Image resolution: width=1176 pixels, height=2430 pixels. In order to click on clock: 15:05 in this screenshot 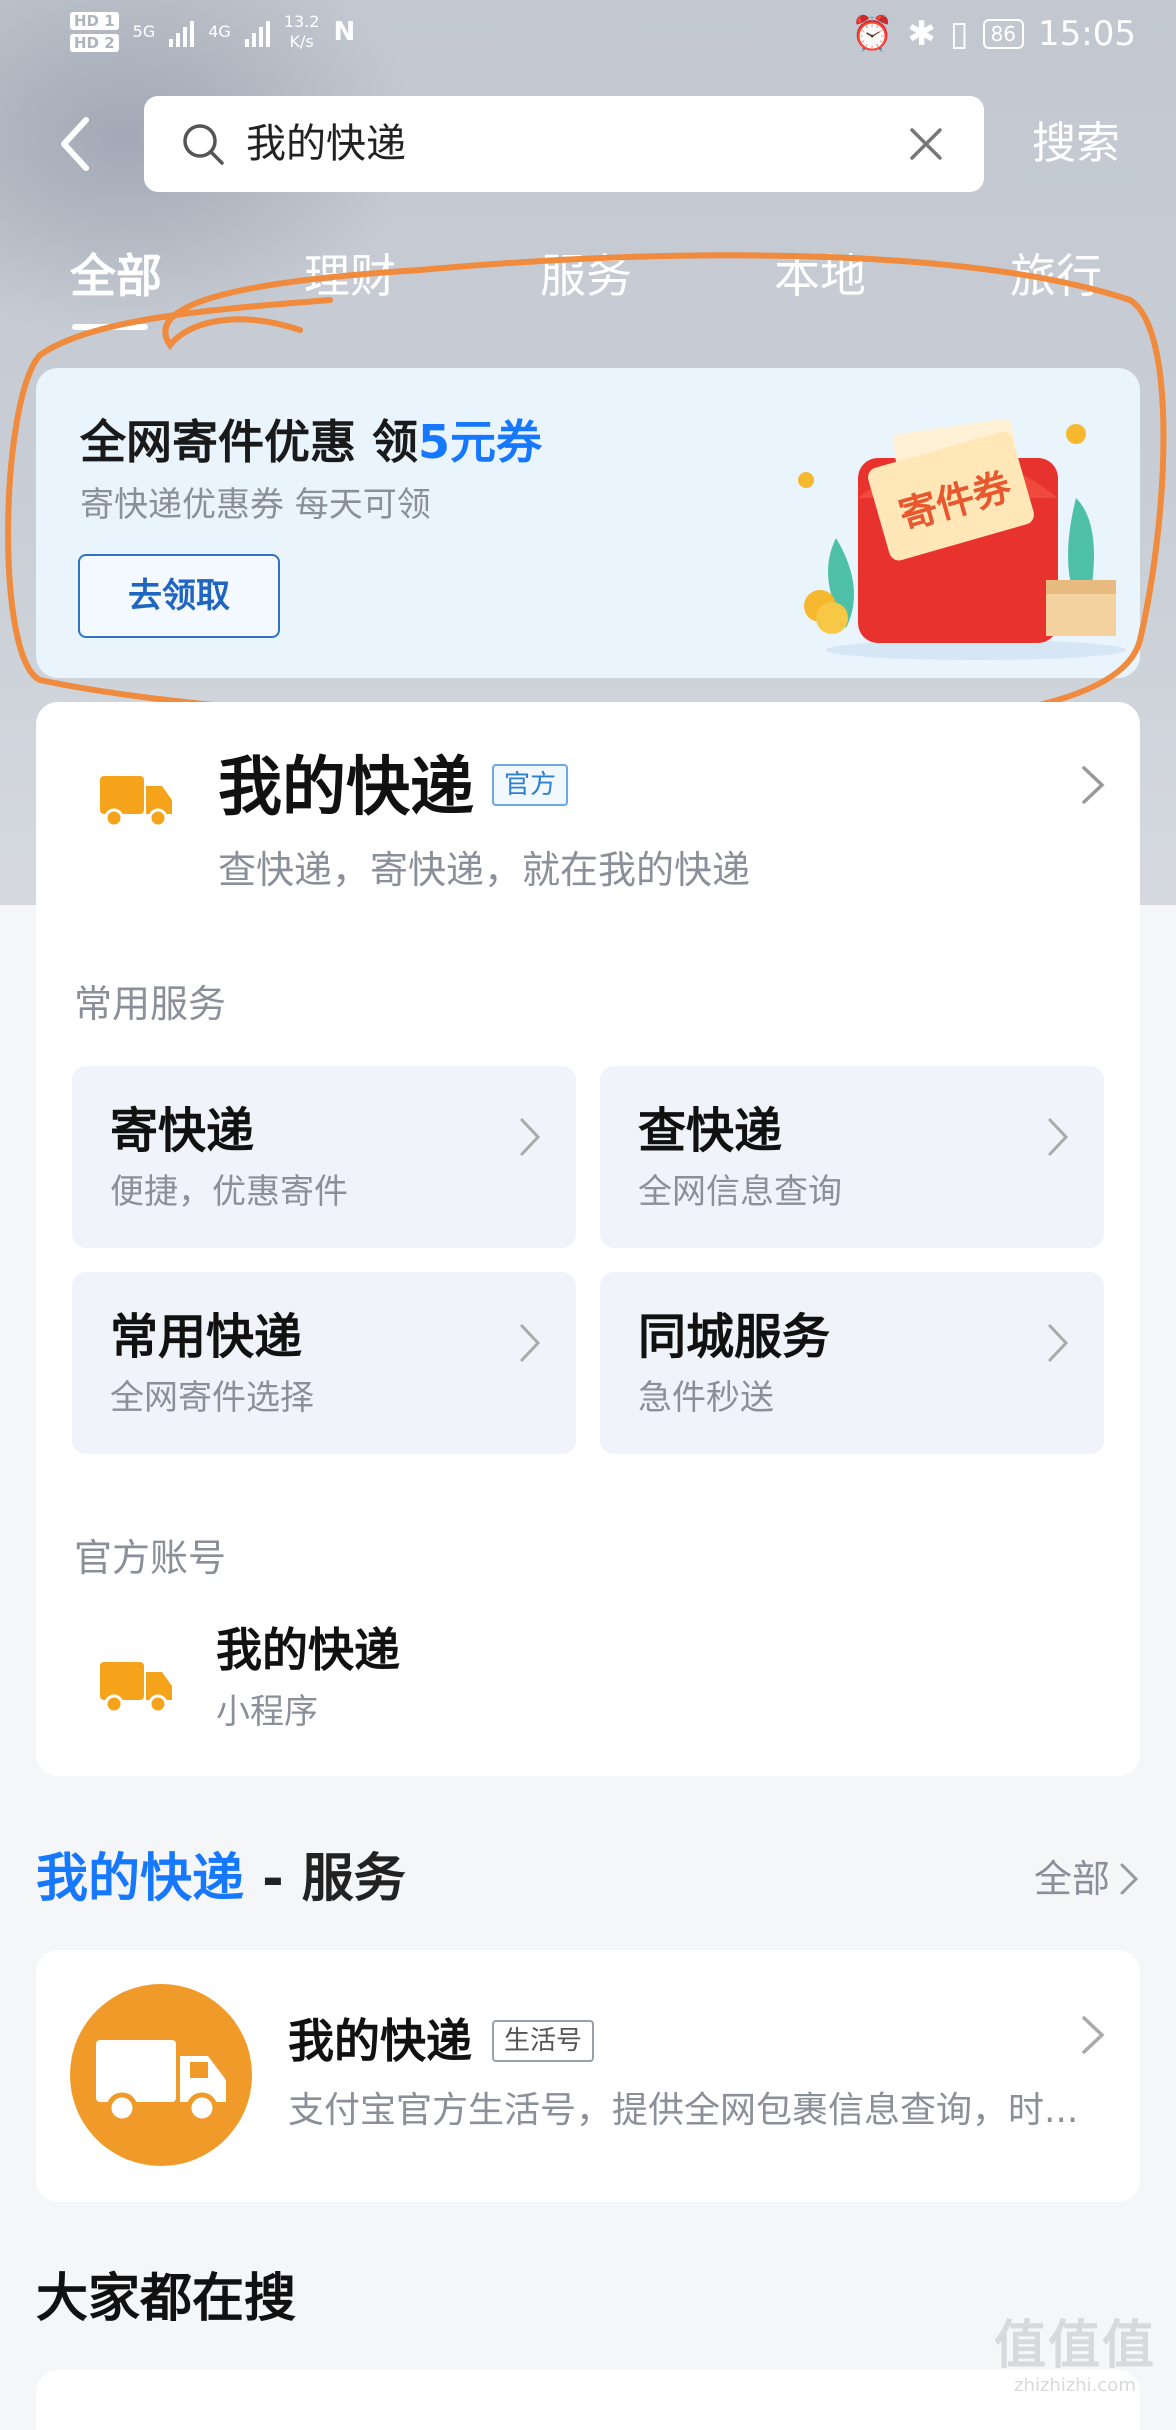, I will do `click(1087, 34)`.